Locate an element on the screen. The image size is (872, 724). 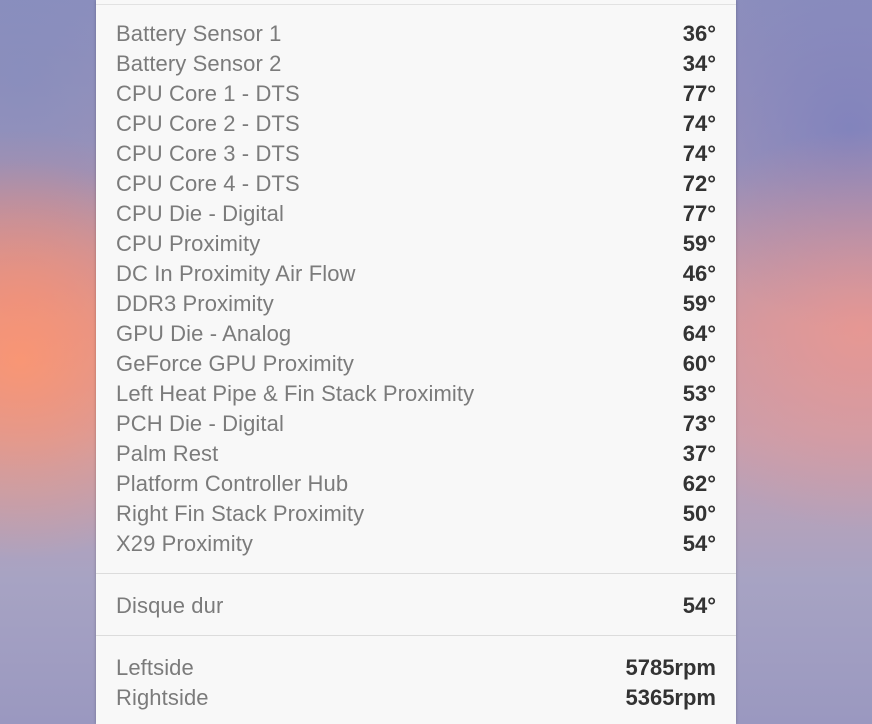
sensor-label: CPU Proximity is located at coordinates (188, 243).